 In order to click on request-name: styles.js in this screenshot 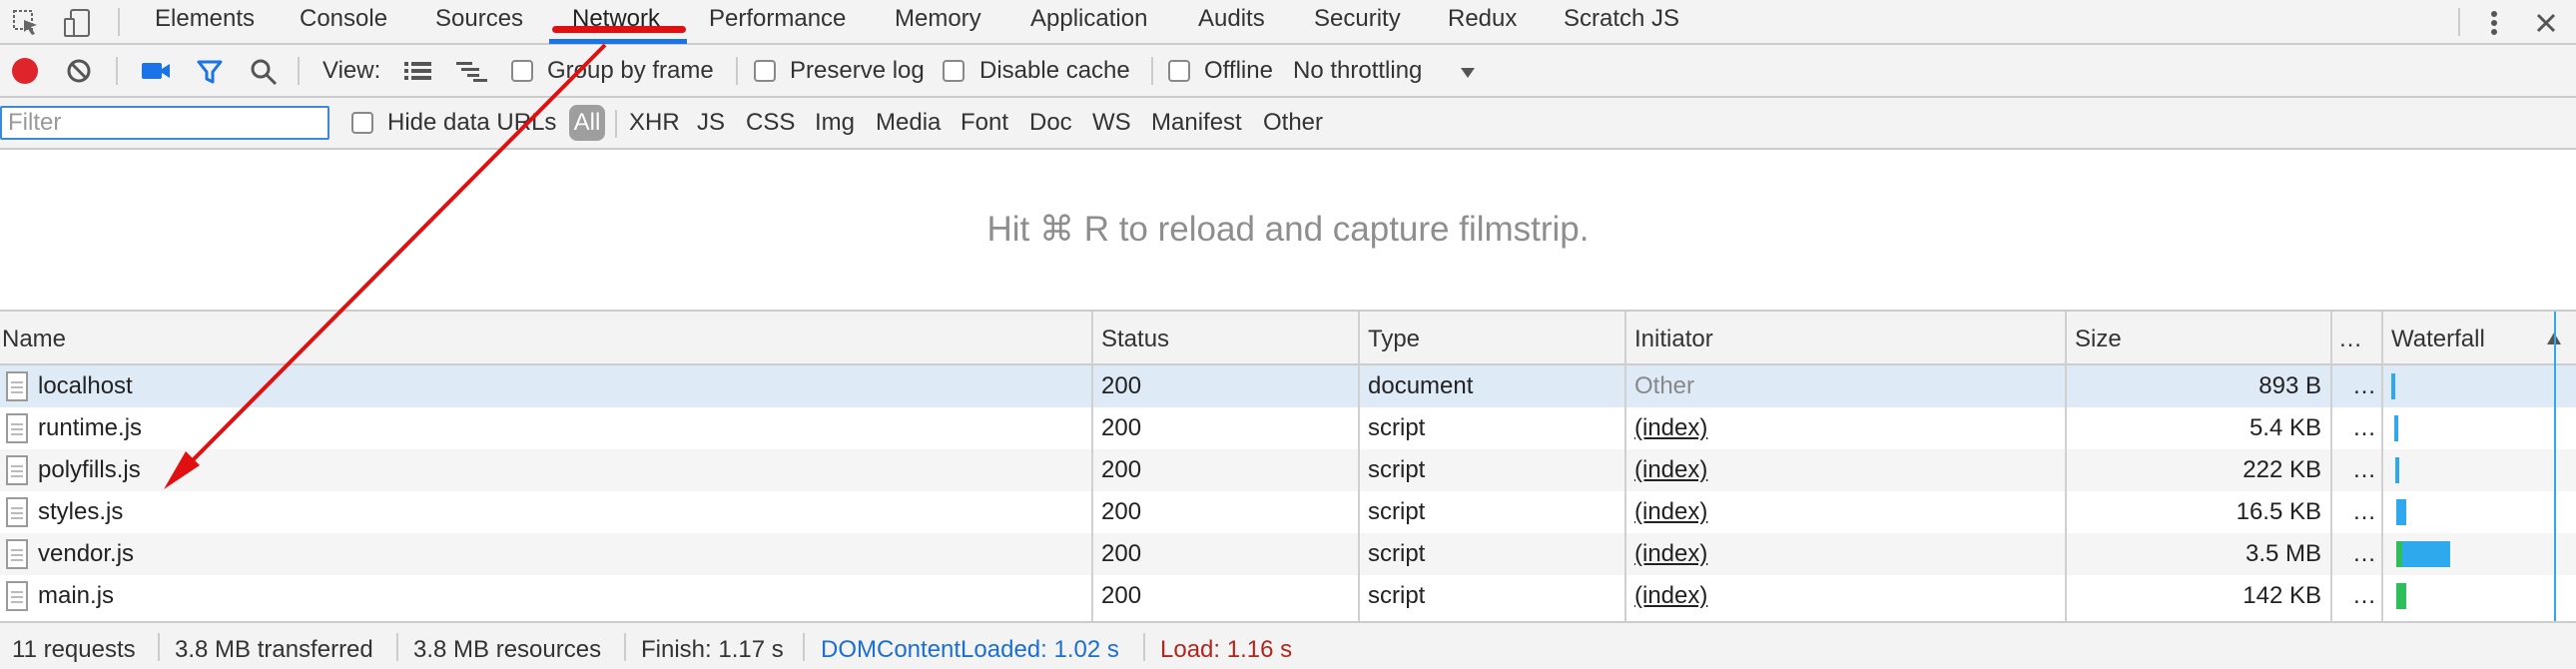, I will do `click(81, 511)`.